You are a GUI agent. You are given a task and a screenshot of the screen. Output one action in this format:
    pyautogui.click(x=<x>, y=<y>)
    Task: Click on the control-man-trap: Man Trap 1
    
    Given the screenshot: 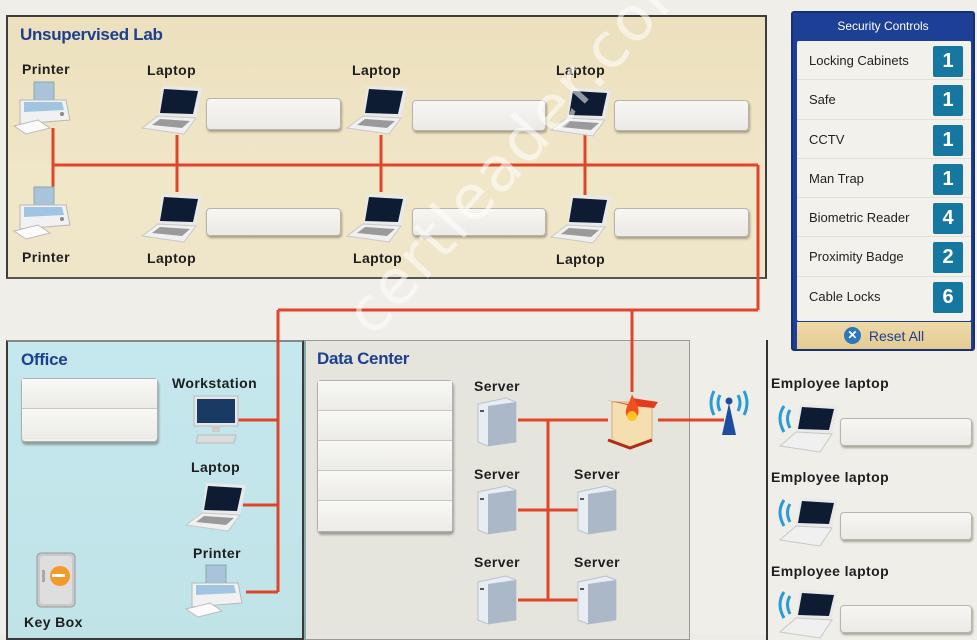 What is the action you would take?
    pyautogui.click(x=884, y=179)
    